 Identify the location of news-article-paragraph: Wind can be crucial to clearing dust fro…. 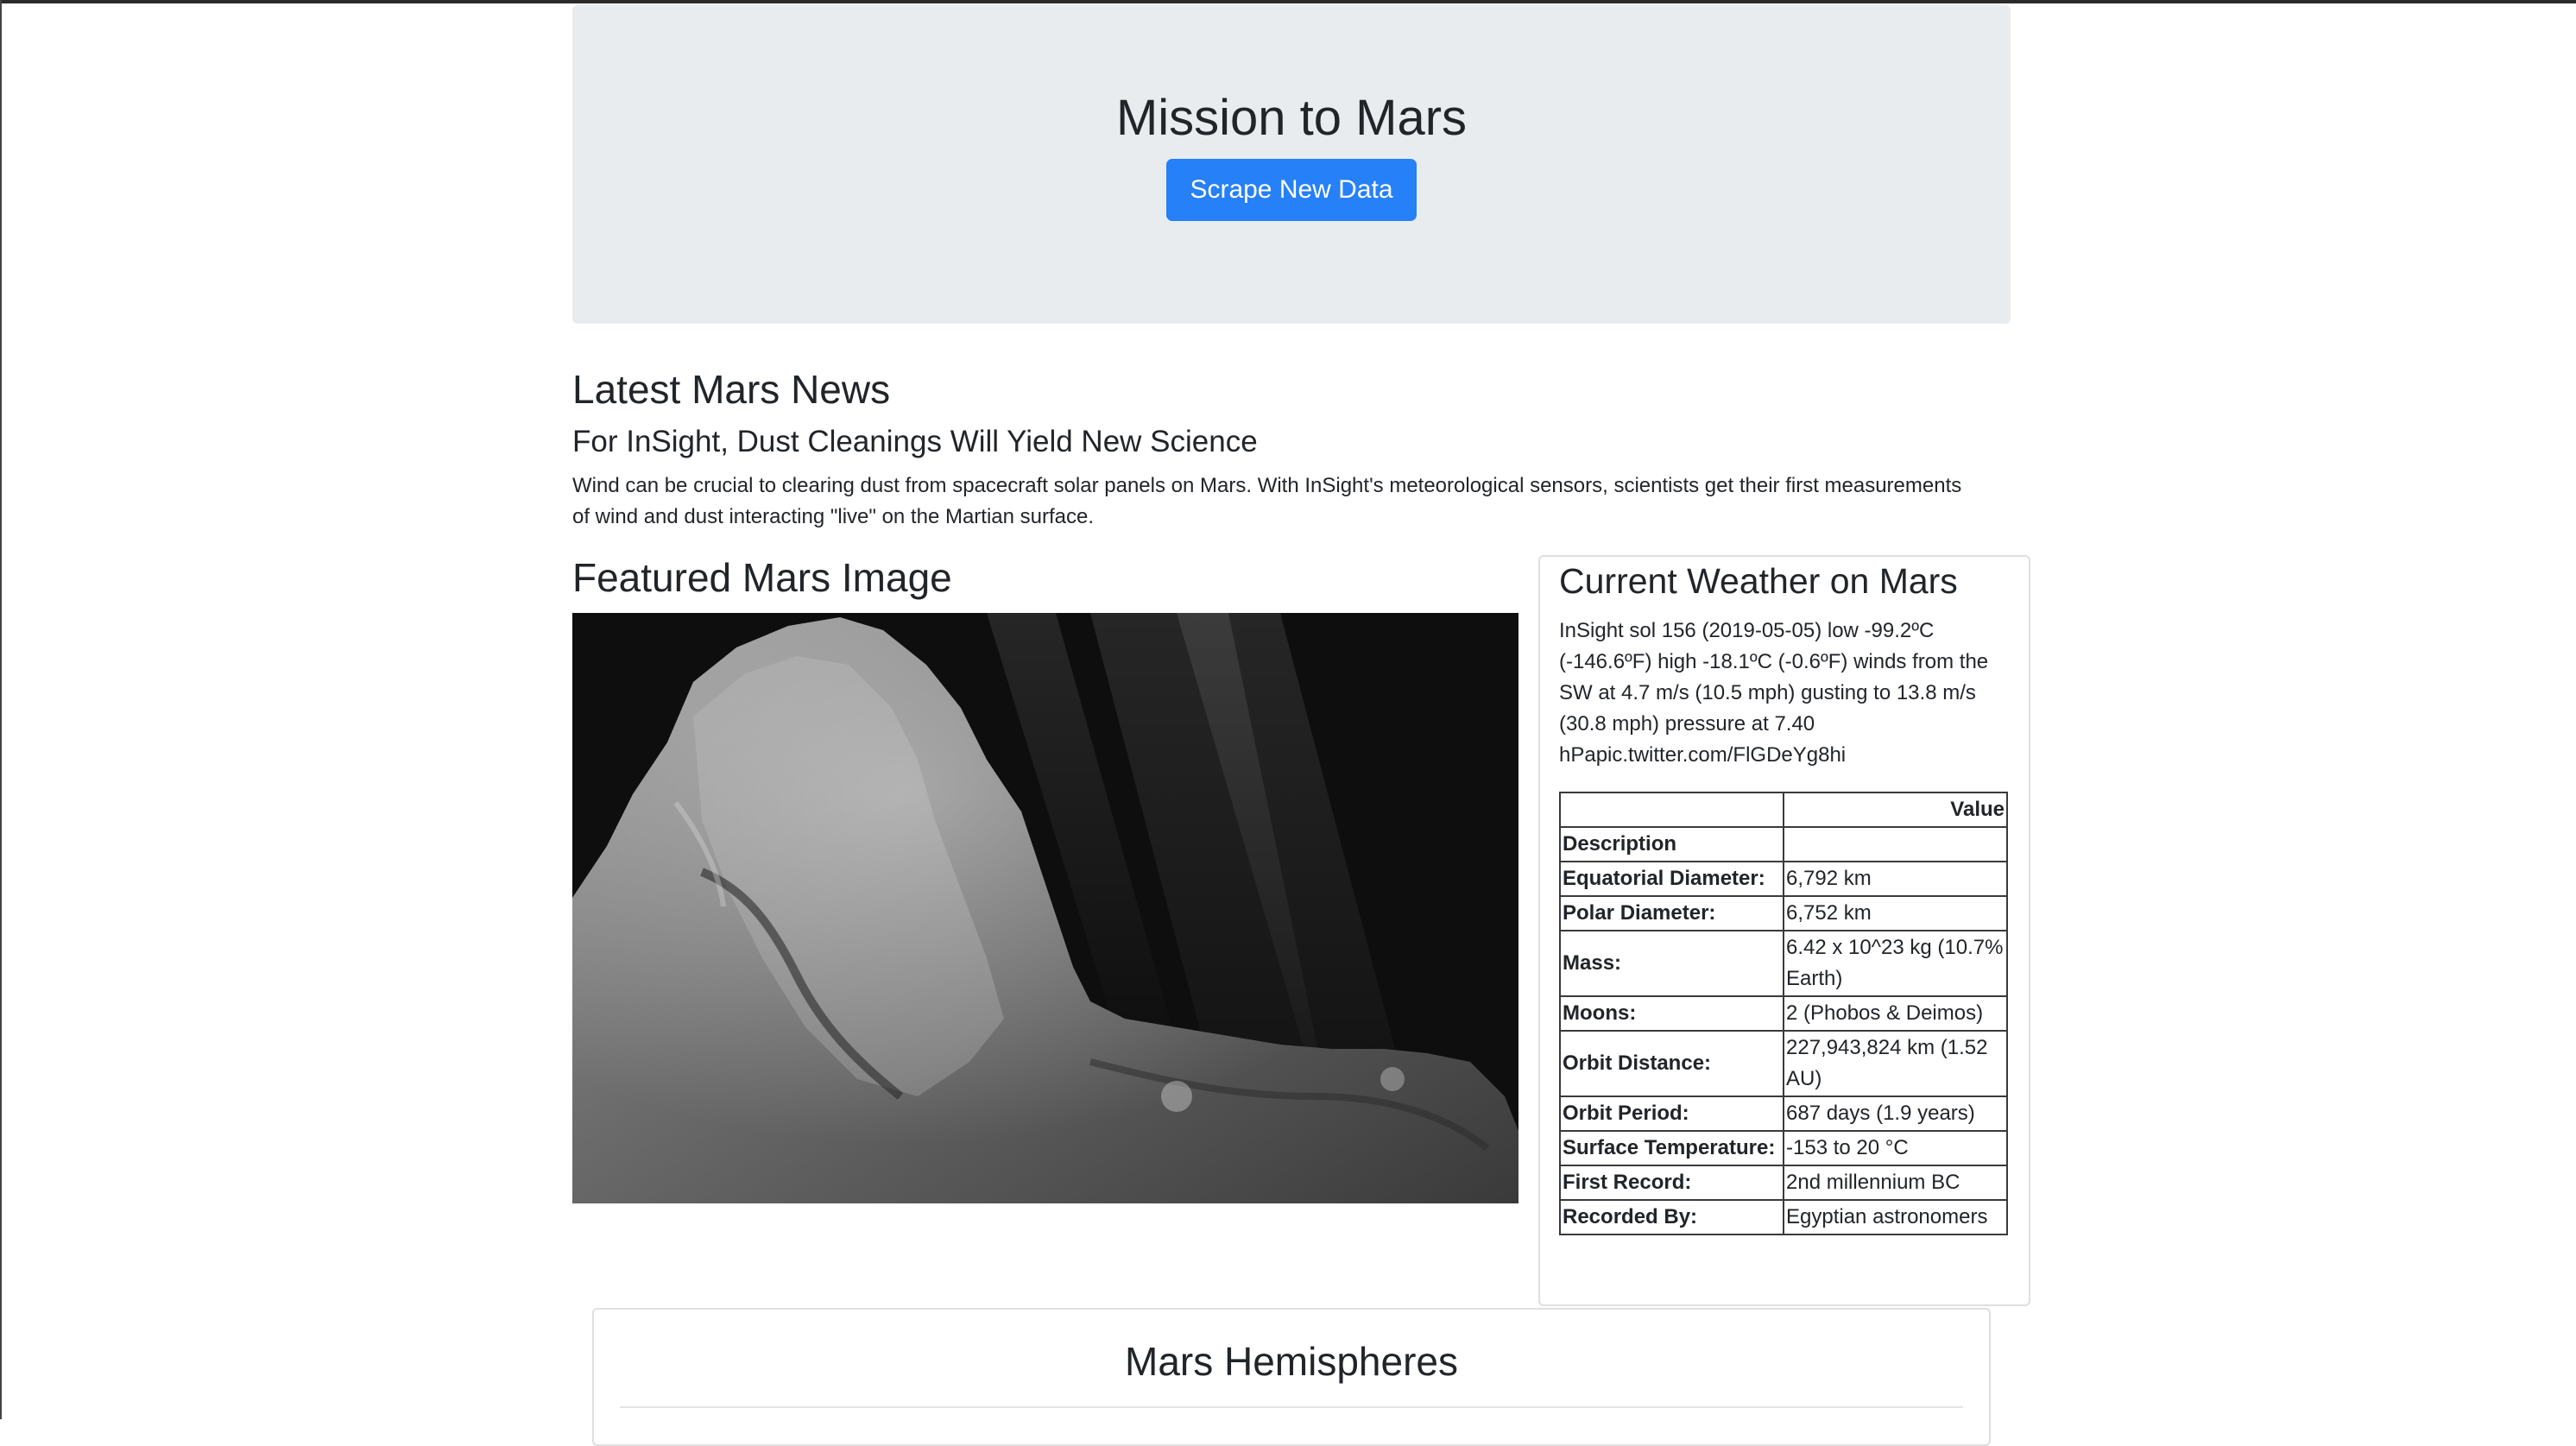
(1267, 501).